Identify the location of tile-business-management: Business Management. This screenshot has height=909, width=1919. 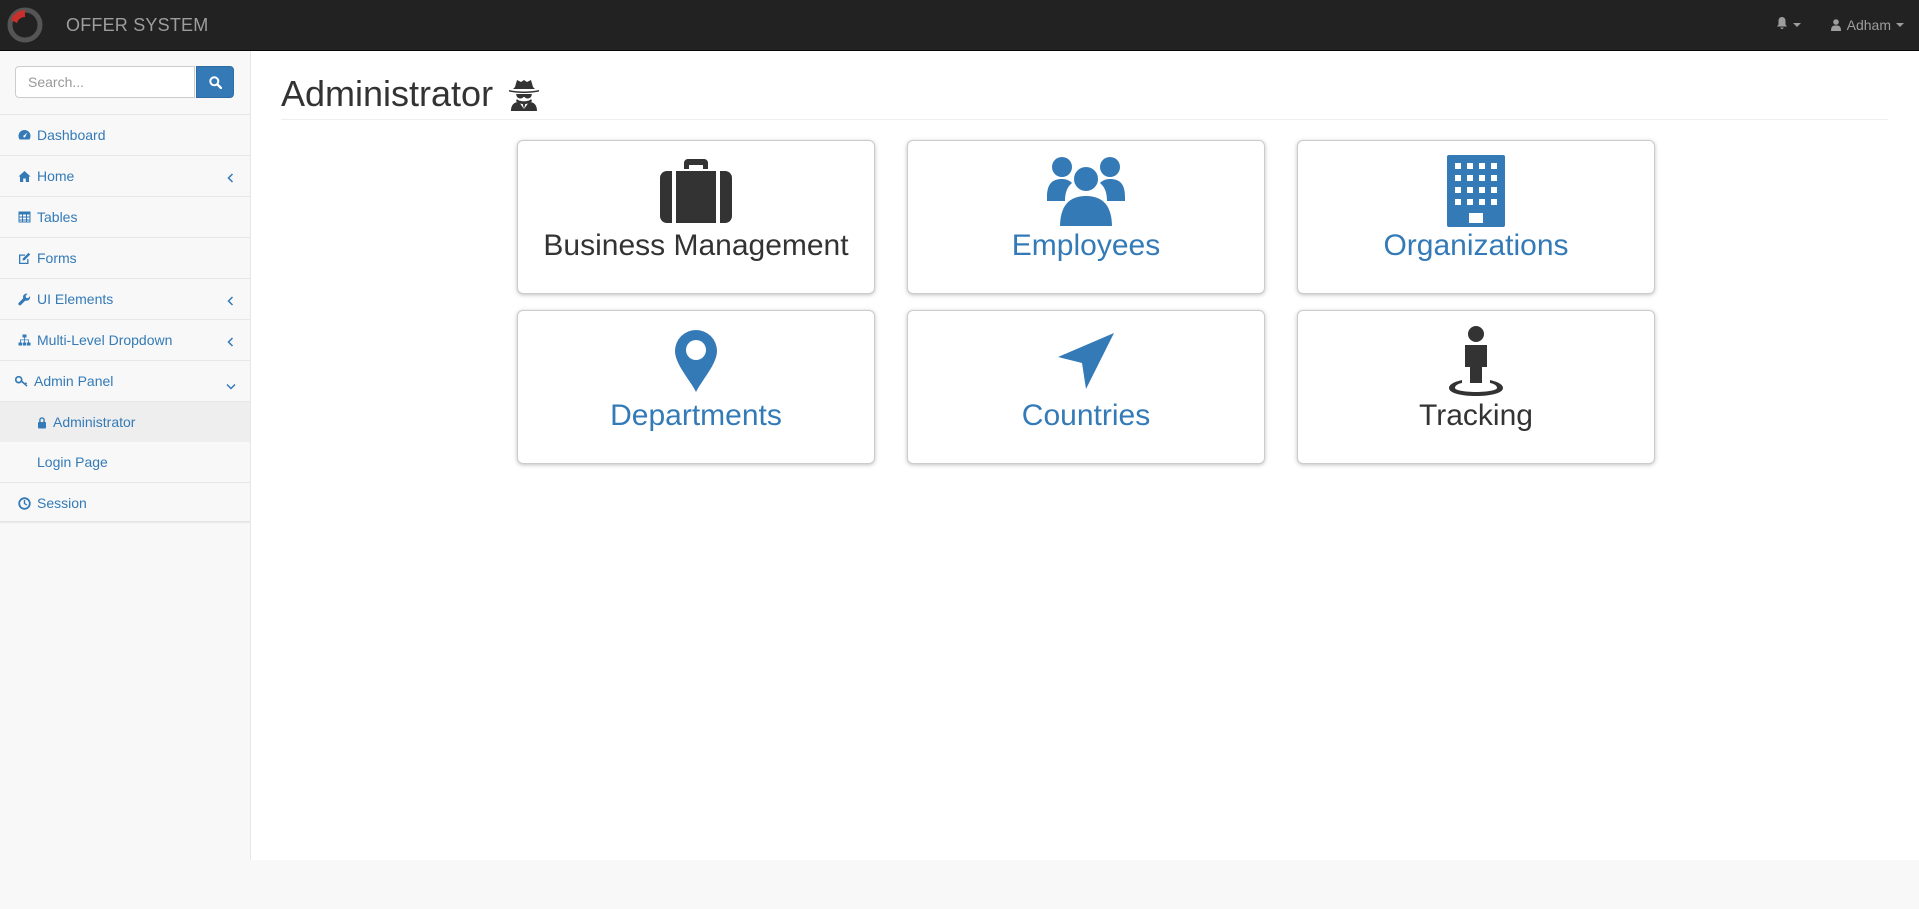
(696, 217).